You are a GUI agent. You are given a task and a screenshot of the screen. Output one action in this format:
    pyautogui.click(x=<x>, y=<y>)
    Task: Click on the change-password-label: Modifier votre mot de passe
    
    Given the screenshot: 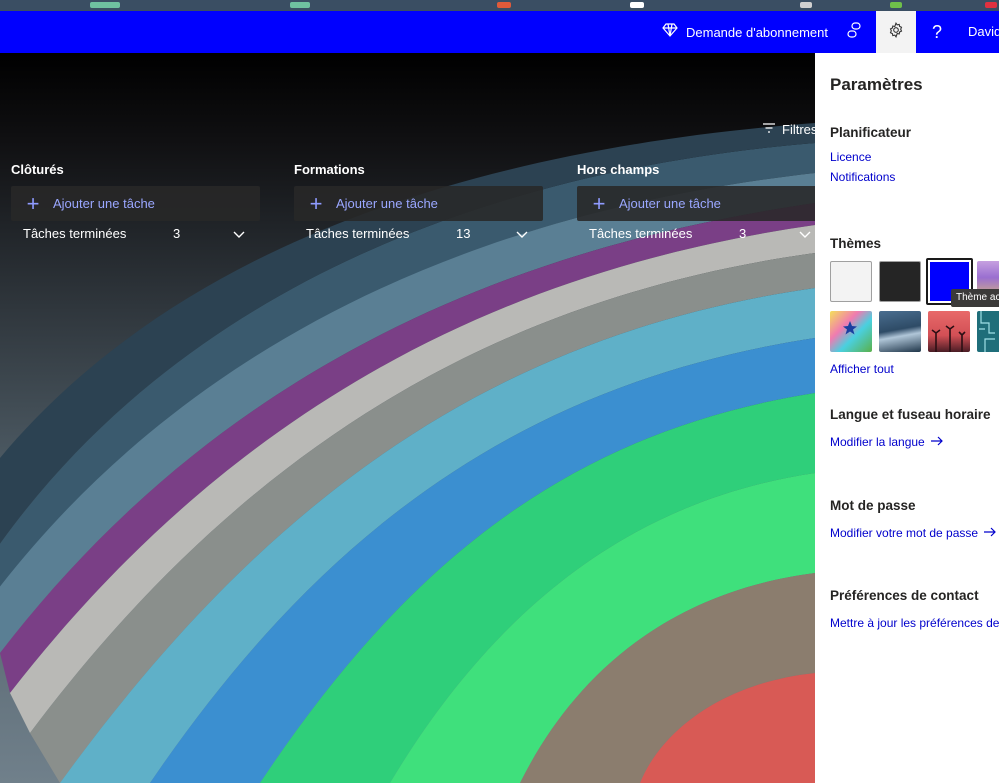 What is the action you would take?
    pyautogui.click(x=904, y=533)
    